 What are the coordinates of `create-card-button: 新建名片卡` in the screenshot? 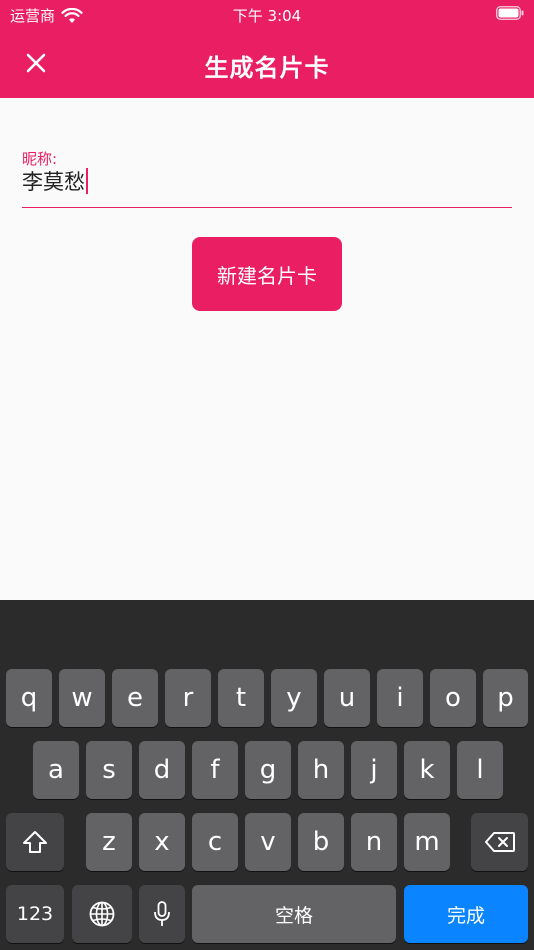 It's located at (267, 274).